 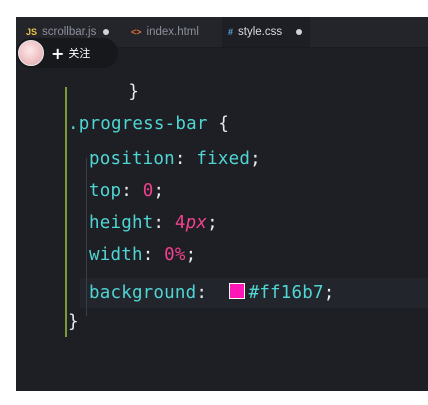 I want to click on css-property: background, so click(x=143, y=293).